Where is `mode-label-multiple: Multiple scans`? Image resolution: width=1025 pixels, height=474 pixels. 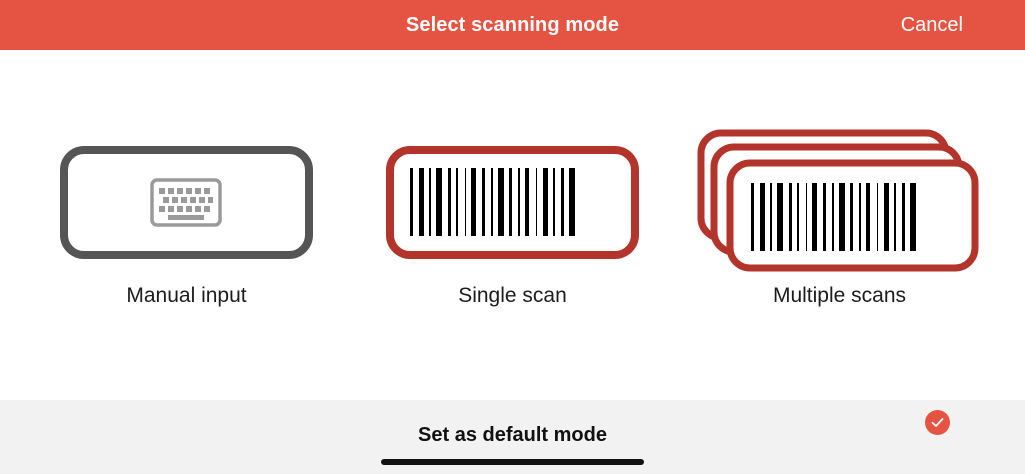 mode-label-multiple: Multiple scans is located at coordinates (839, 295).